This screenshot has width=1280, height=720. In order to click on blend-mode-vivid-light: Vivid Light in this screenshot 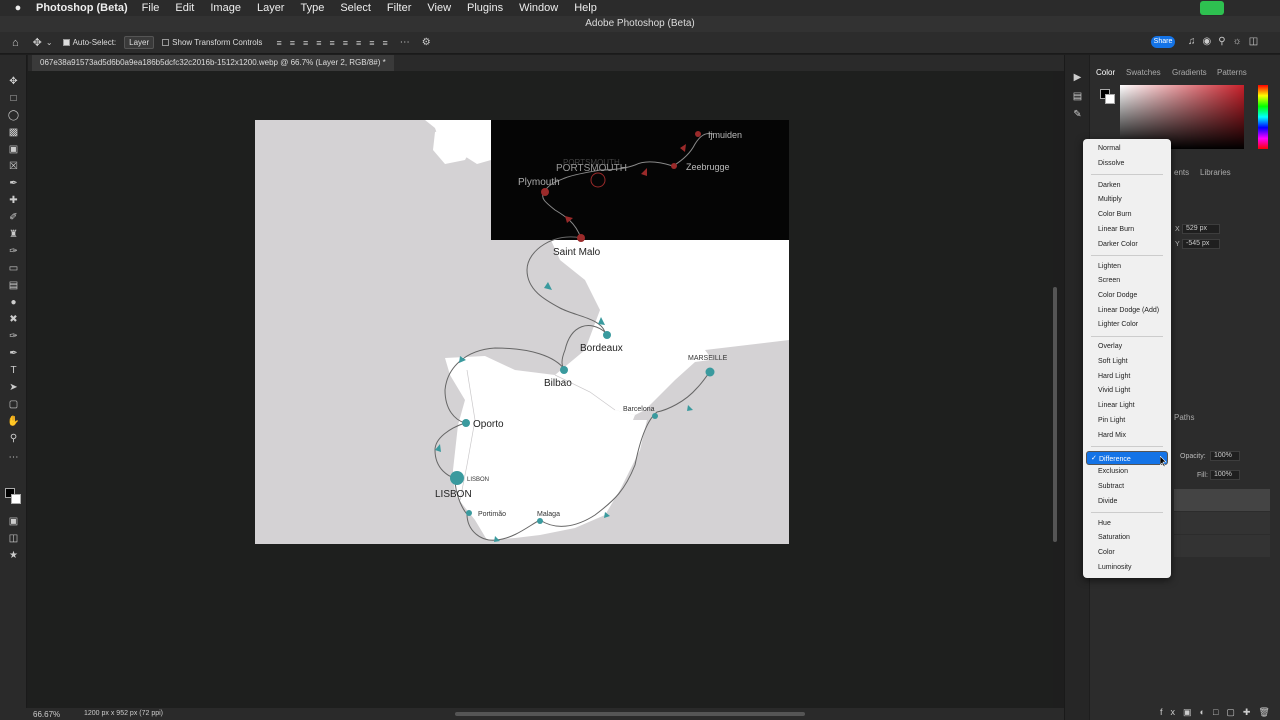, I will do `click(1134, 391)`.